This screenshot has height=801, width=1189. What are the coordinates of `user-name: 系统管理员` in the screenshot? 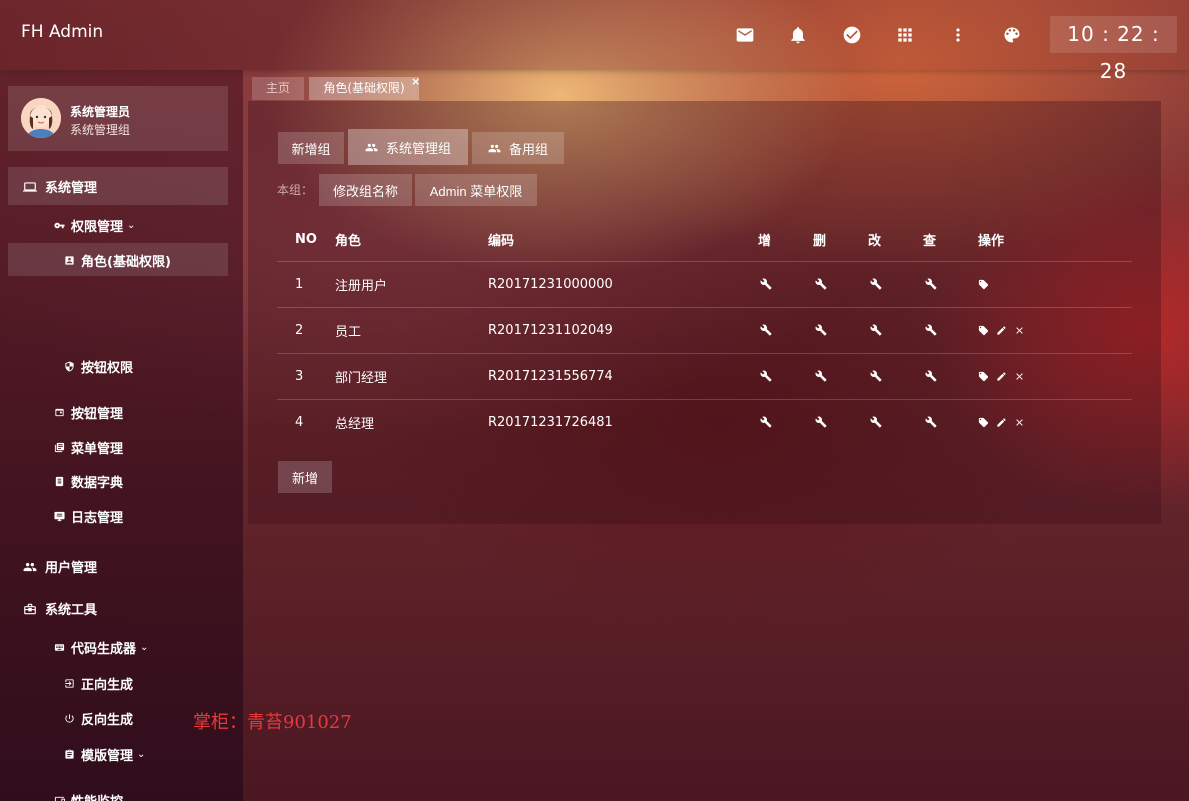 It's located at (100, 112).